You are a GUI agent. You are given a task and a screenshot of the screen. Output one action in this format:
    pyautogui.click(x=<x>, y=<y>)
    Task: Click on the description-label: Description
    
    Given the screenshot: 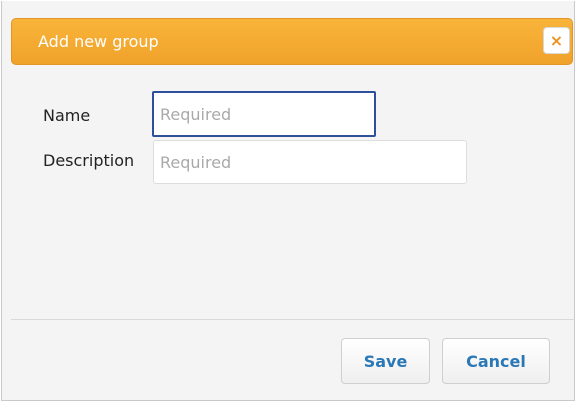 What is the action you would take?
    pyautogui.click(x=89, y=160)
    